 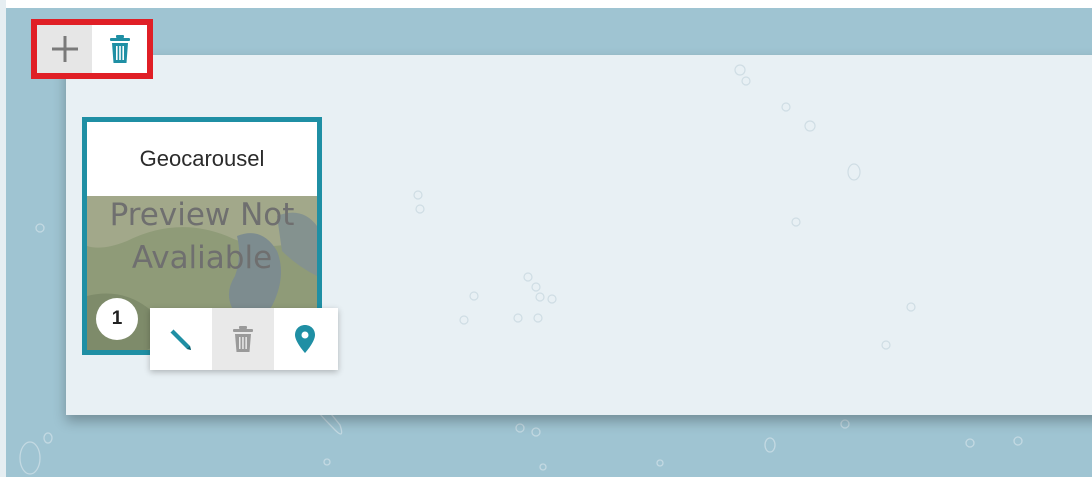 I want to click on delete-card-button, so click(x=243, y=339).